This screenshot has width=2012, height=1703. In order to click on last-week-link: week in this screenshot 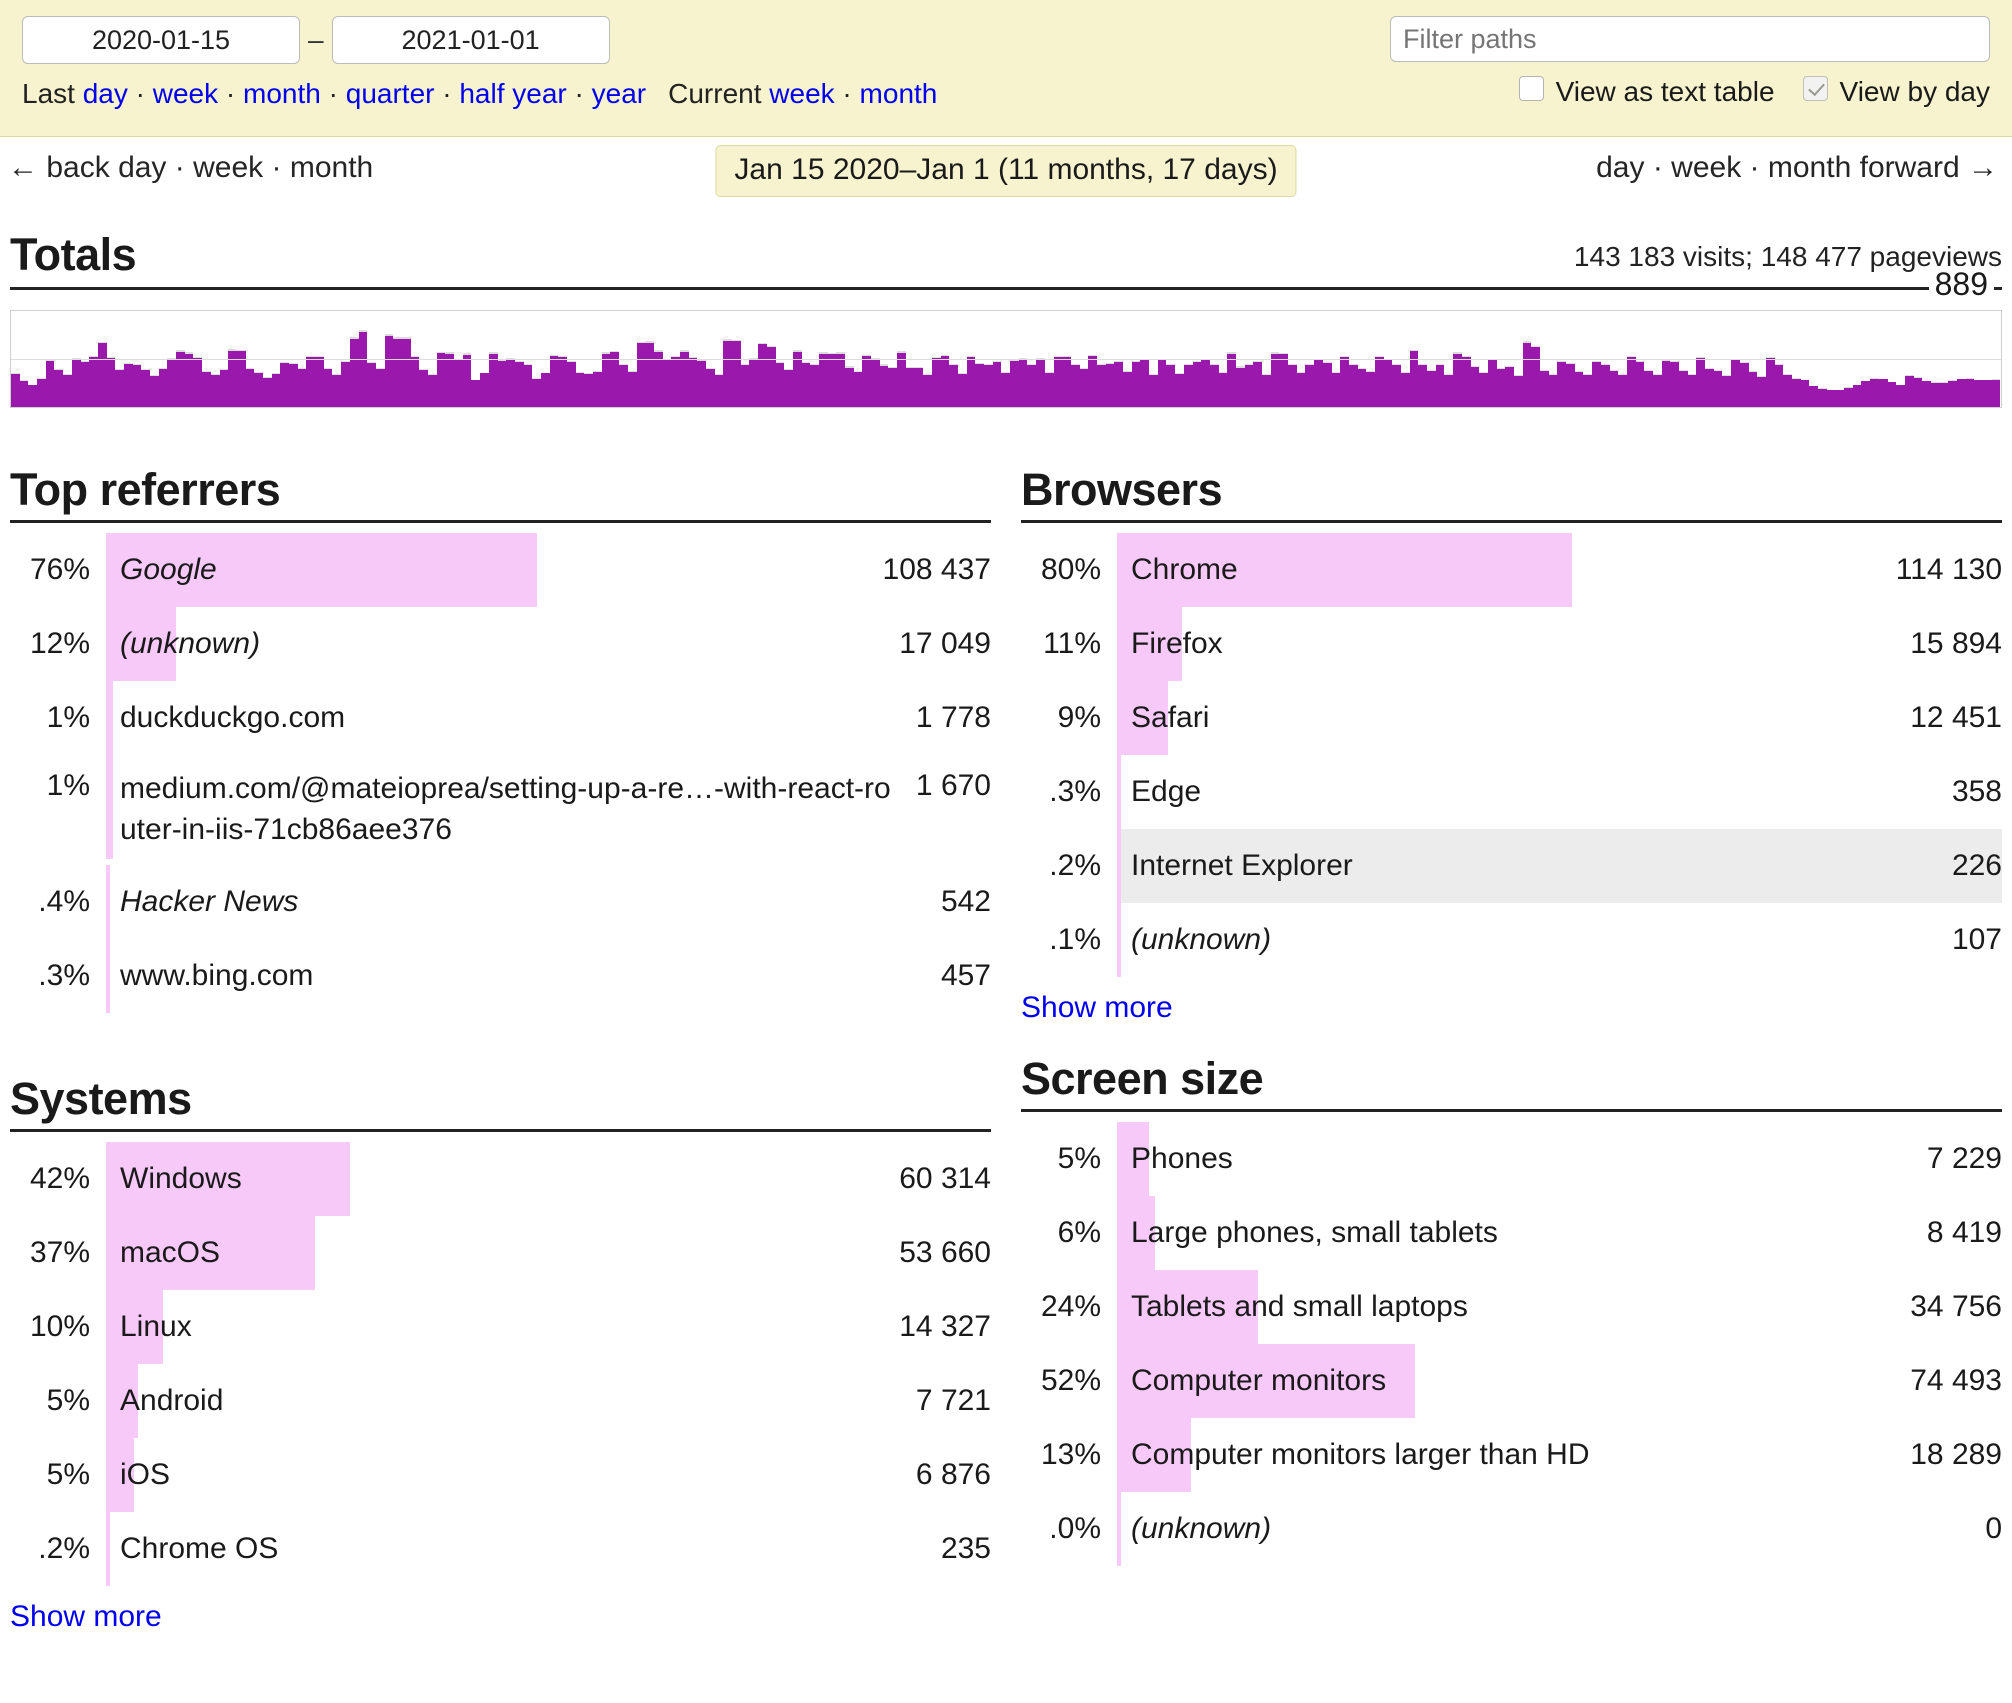, I will do `click(185, 93)`.